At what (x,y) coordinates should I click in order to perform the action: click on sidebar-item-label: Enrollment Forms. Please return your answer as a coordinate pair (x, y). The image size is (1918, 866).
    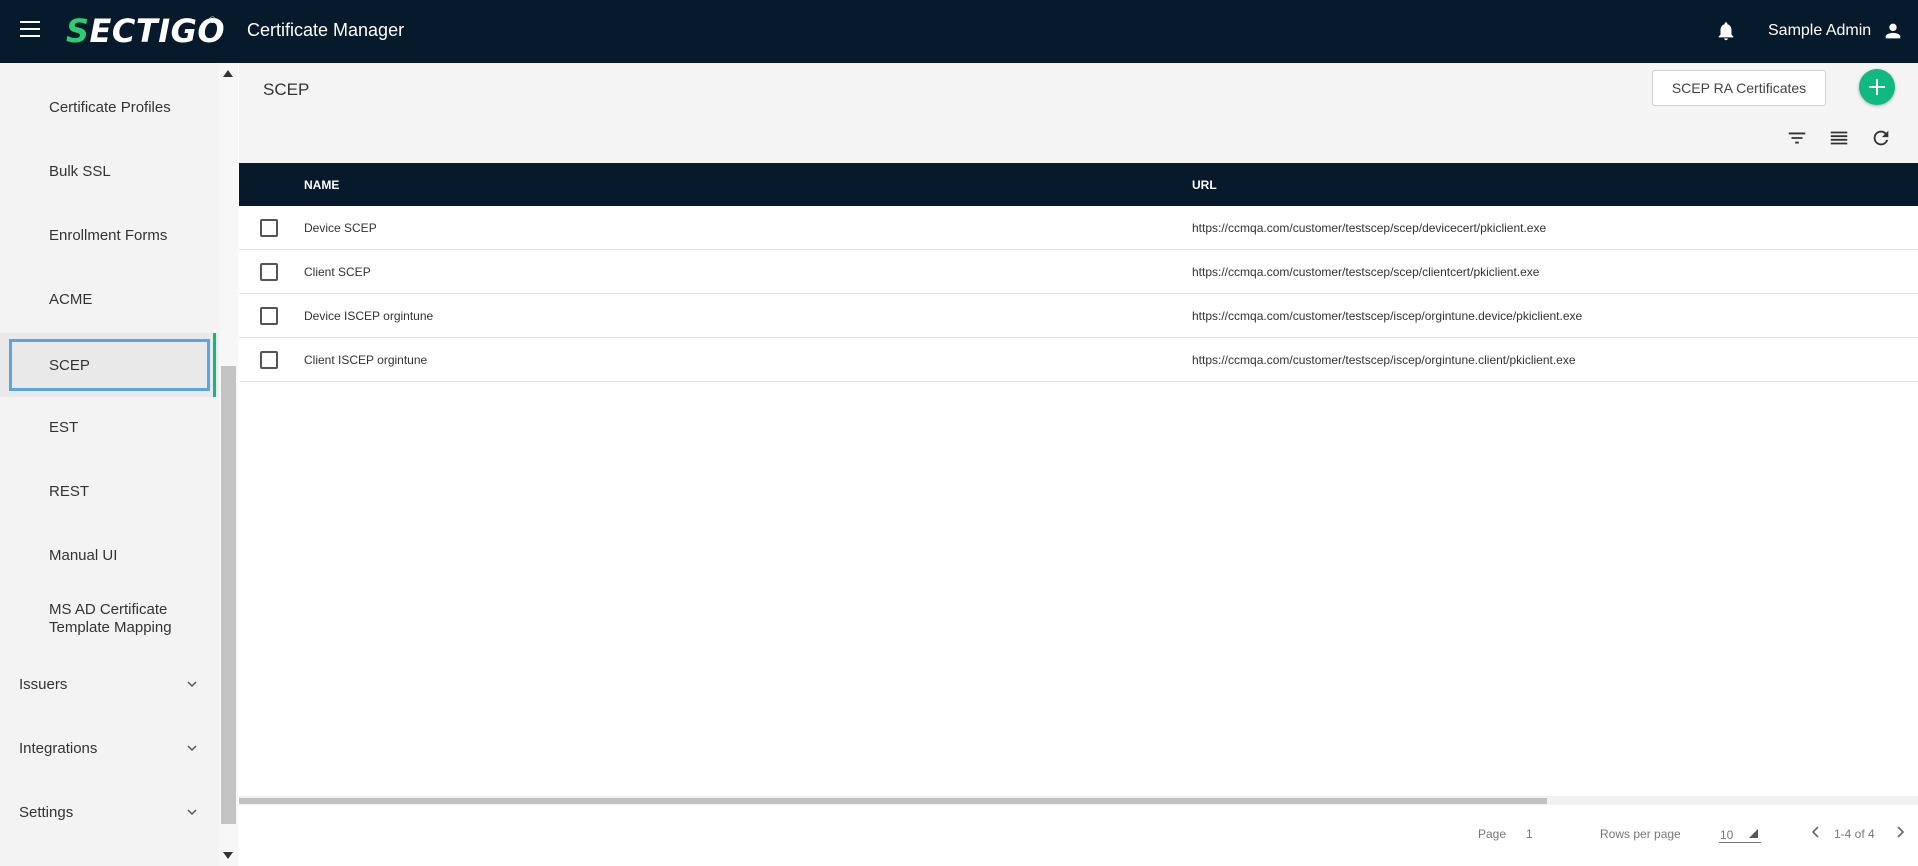
    Looking at the image, I should click on (108, 235).